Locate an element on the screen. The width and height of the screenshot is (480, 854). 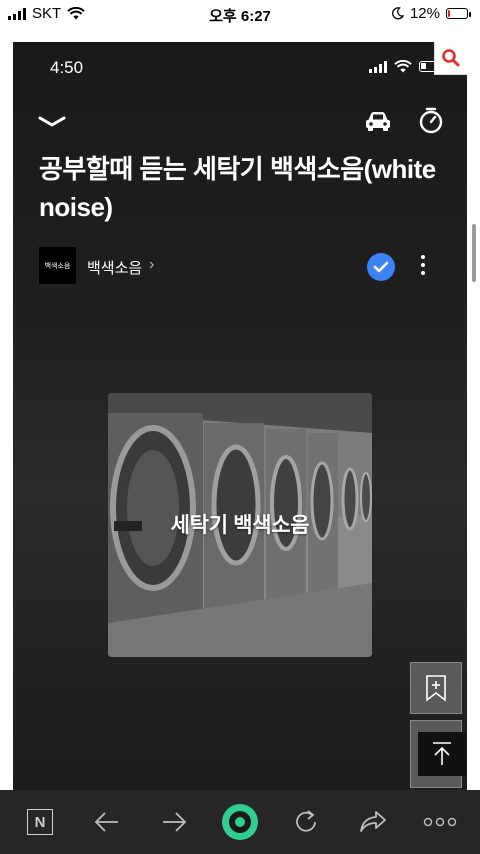
back-button is located at coordinates (107, 822).